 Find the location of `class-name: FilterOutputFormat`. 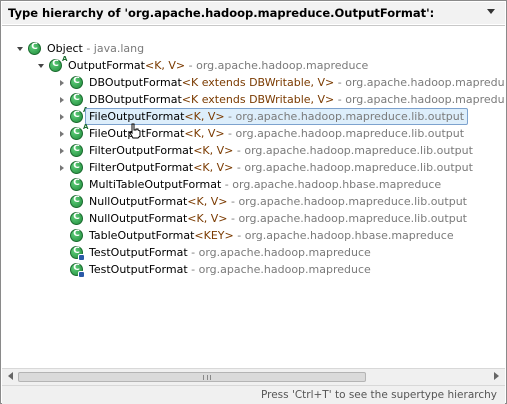

class-name: FilterOutputFormat is located at coordinates (141, 167).